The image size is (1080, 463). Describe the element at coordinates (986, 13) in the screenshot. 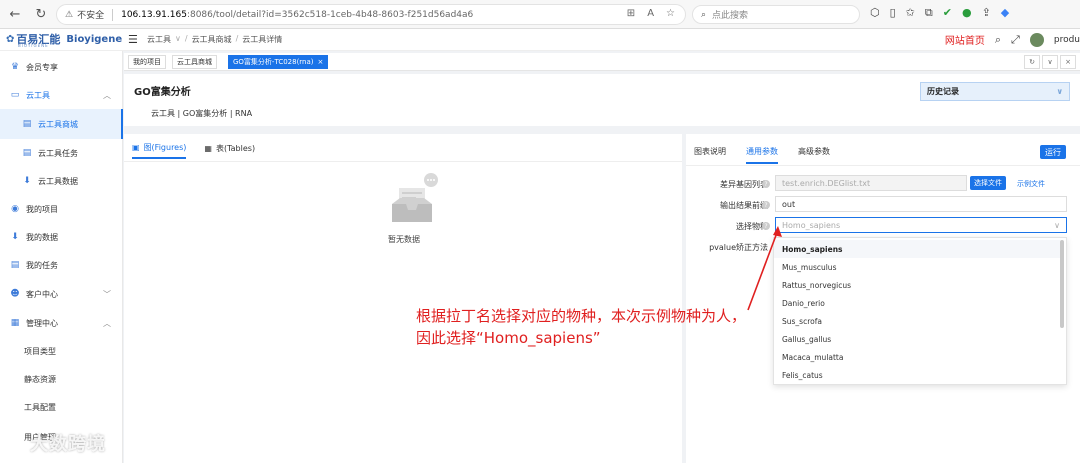

I see `share-icon: ⇪` at that location.